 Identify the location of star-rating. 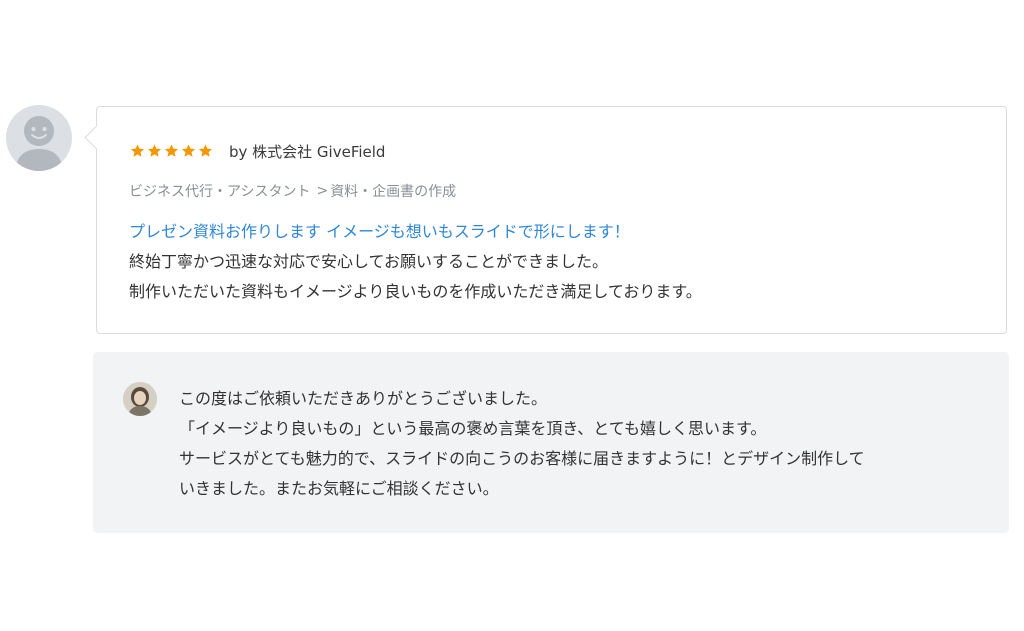
(171, 151).